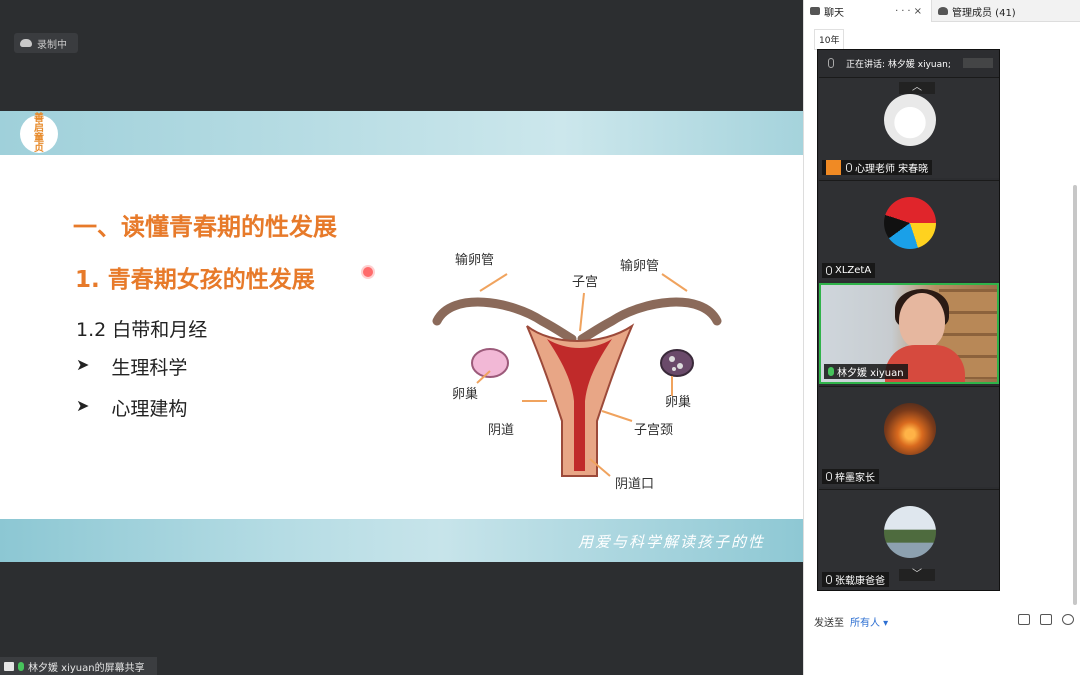 The height and width of the screenshot is (675, 1080). What do you see at coordinates (1024, 619) in the screenshot?
I see `folder-icon` at bounding box center [1024, 619].